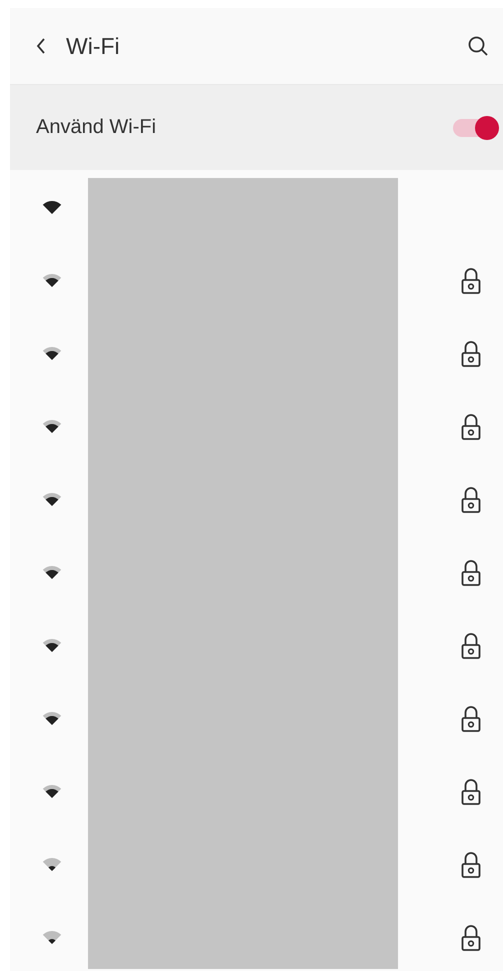 The height and width of the screenshot is (971, 503). Describe the element at coordinates (476, 128) in the screenshot. I see `wifi-switch` at that location.